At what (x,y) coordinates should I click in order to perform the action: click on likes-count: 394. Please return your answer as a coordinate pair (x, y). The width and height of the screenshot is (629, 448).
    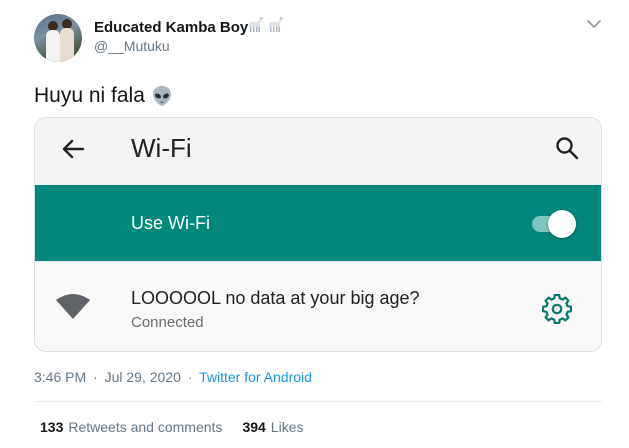
    Looking at the image, I should click on (254, 427).